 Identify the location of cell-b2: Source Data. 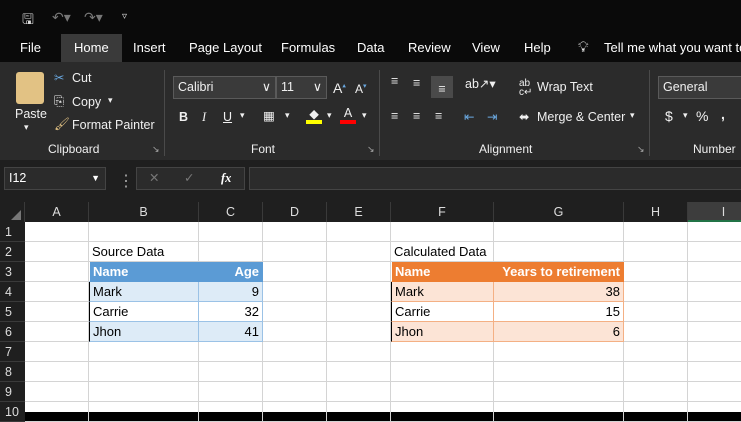
(144, 252).